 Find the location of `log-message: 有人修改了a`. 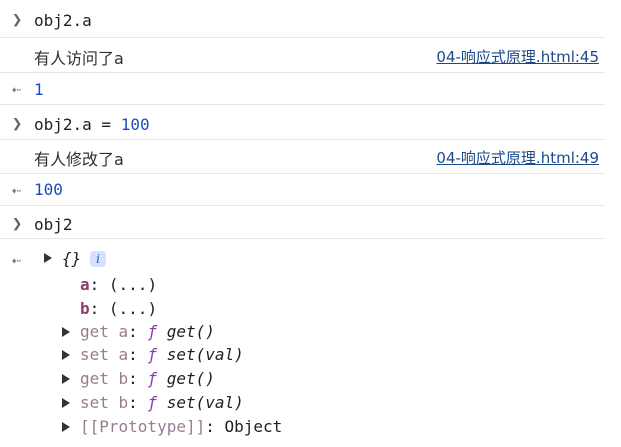

log-message: 有人修改了a is located at coordinates (79, 159).